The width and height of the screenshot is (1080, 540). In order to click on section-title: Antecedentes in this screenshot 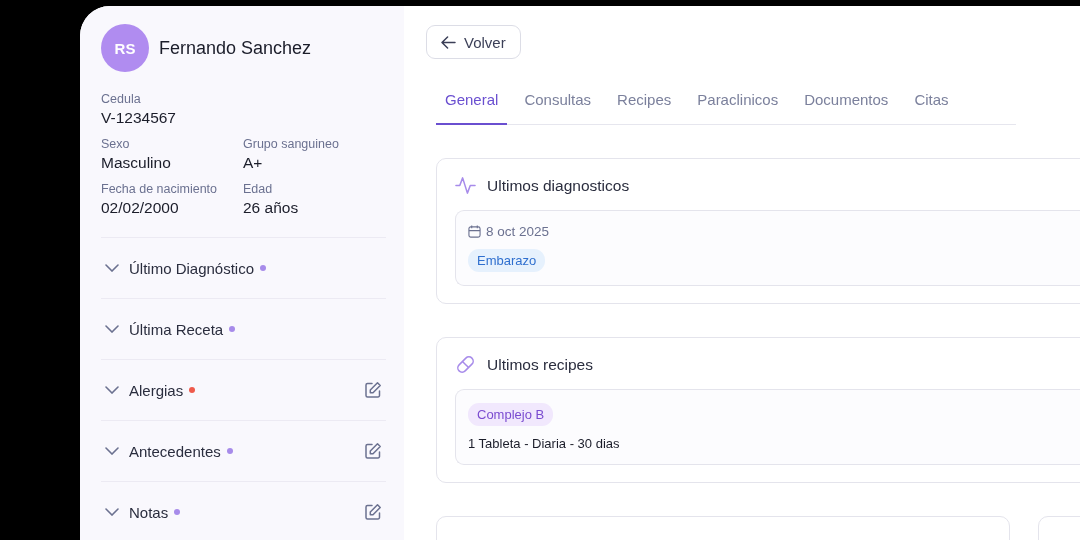, I will do `click(175, 451)`.